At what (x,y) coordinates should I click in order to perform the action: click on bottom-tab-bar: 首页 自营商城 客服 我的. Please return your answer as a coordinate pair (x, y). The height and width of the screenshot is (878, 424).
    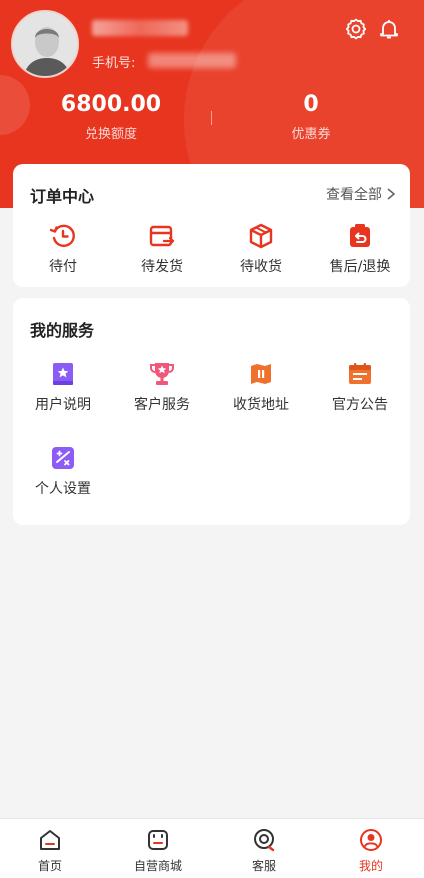
    Looking at the image, I should click on (212, 848).